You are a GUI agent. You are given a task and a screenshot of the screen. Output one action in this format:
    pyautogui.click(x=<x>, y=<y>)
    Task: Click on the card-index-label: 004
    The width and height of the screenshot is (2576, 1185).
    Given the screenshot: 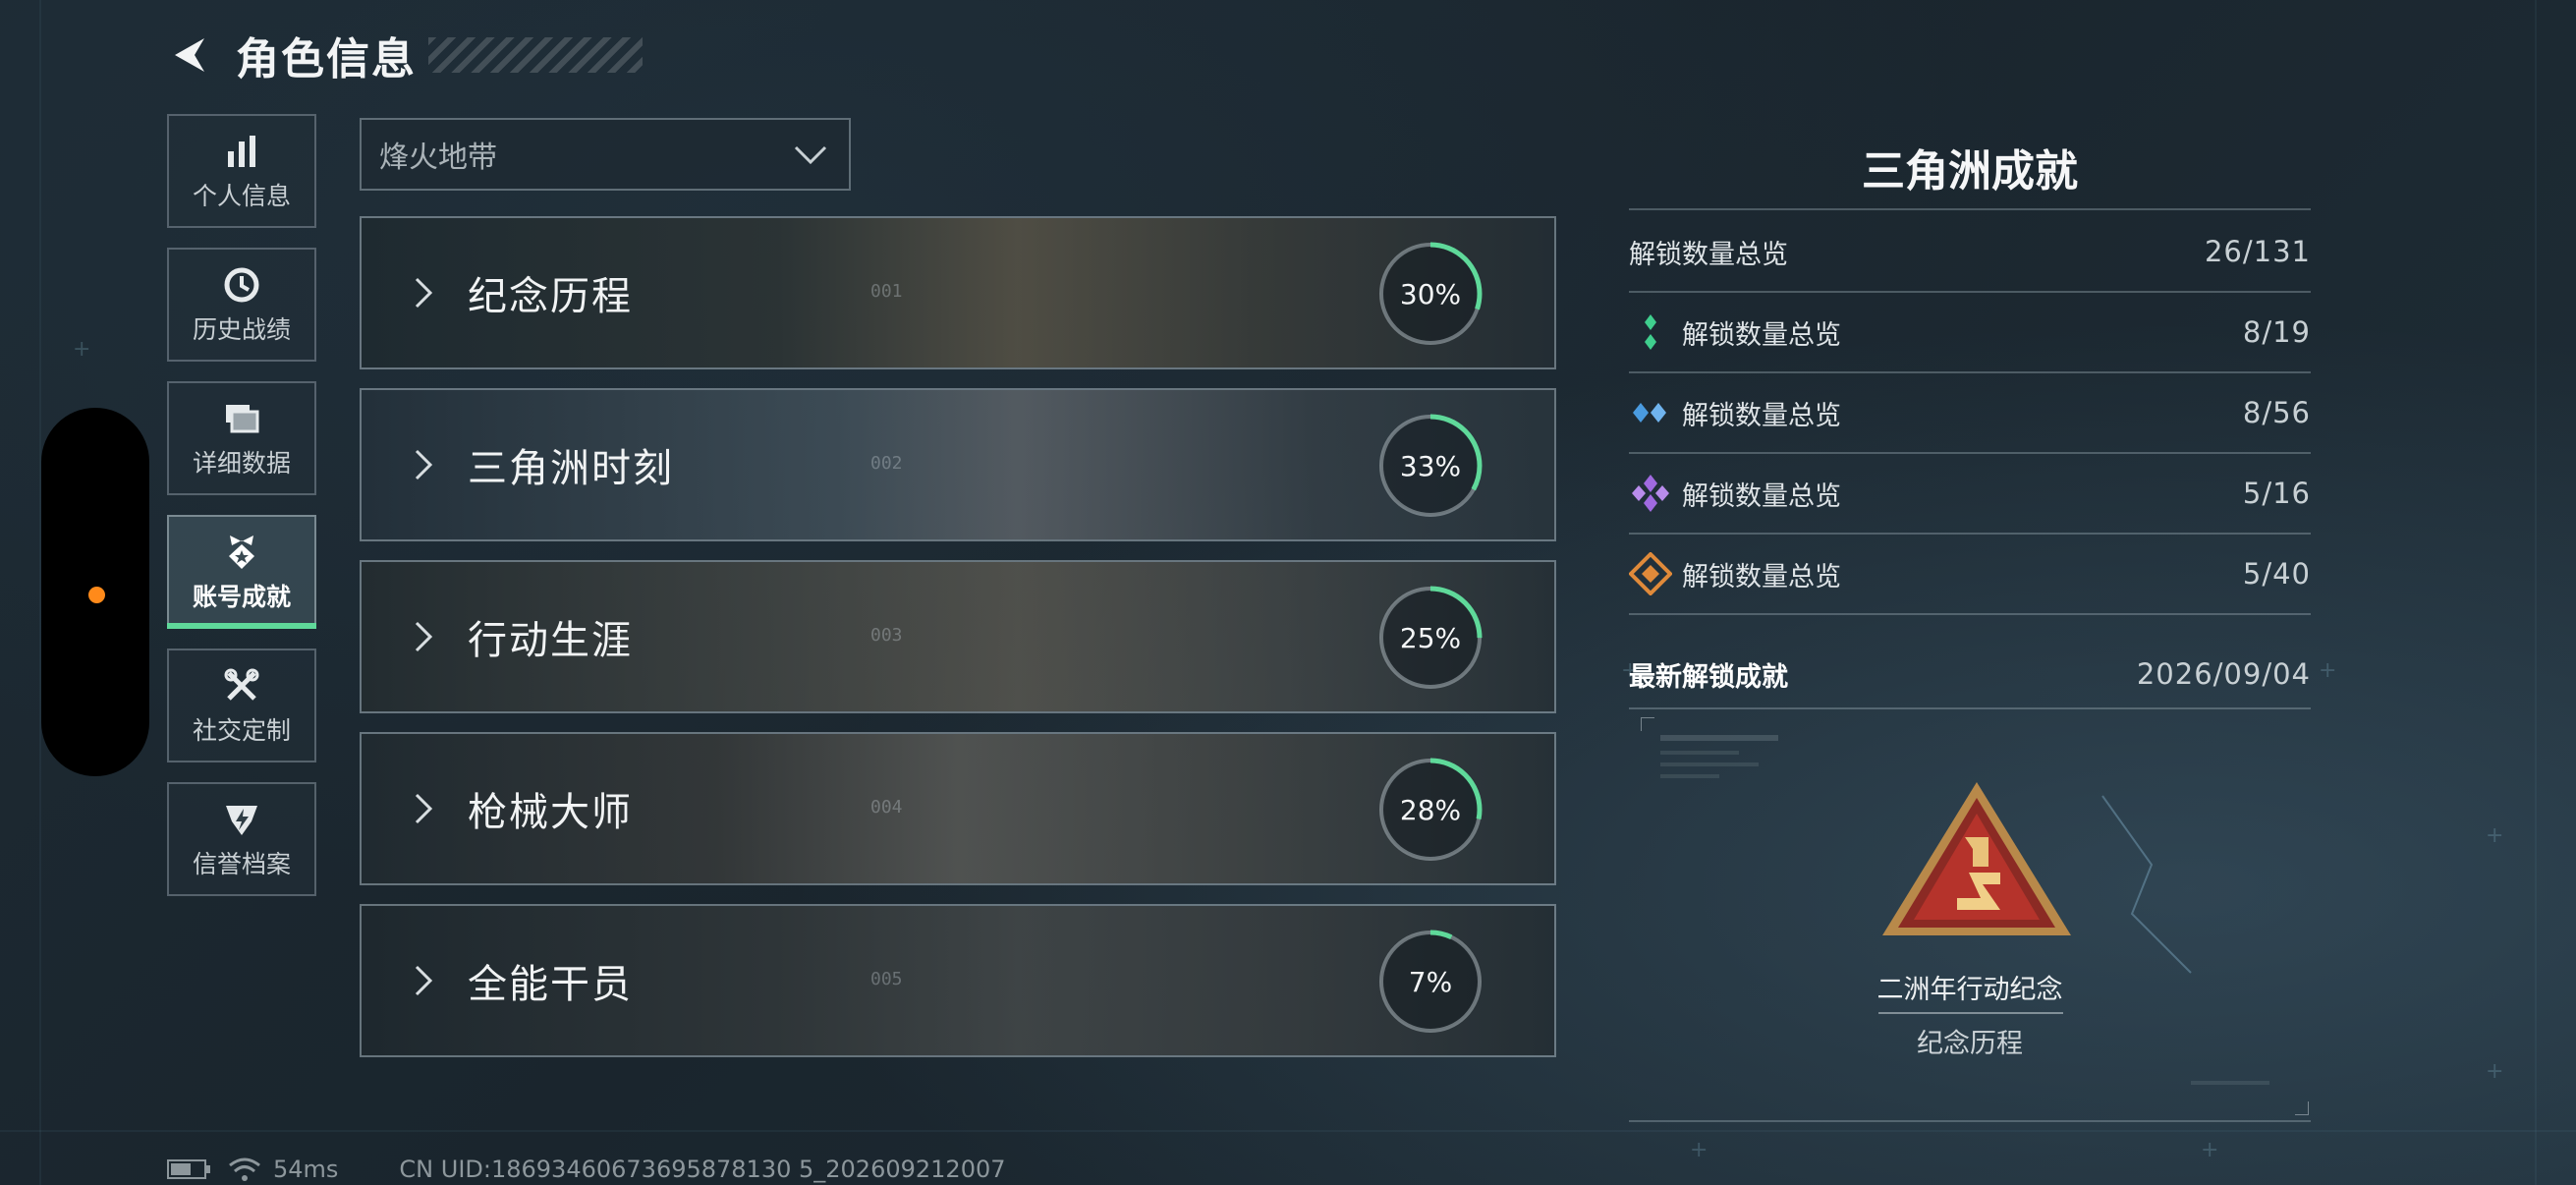 What is the action you would take?
    pyautogui.click(x=886, y=808)
    